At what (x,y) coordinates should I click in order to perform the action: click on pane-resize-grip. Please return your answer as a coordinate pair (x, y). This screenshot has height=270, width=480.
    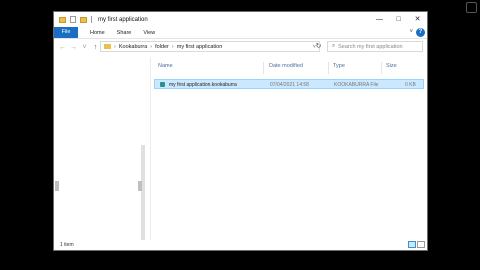
    Looking at the image, I should click on (140, 186).